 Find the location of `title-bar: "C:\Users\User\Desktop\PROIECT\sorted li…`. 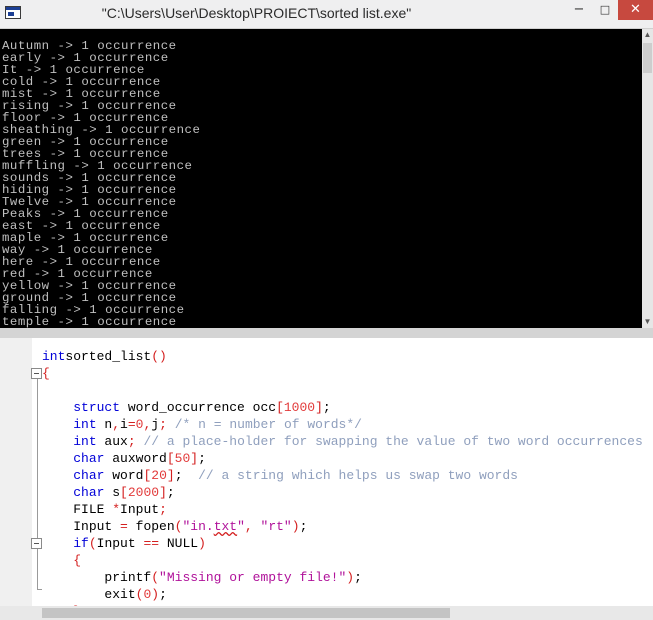

title-bar: "C:\Users\User\Desktop\PROIECT\sorted li… is located at coordinates (326, 14).